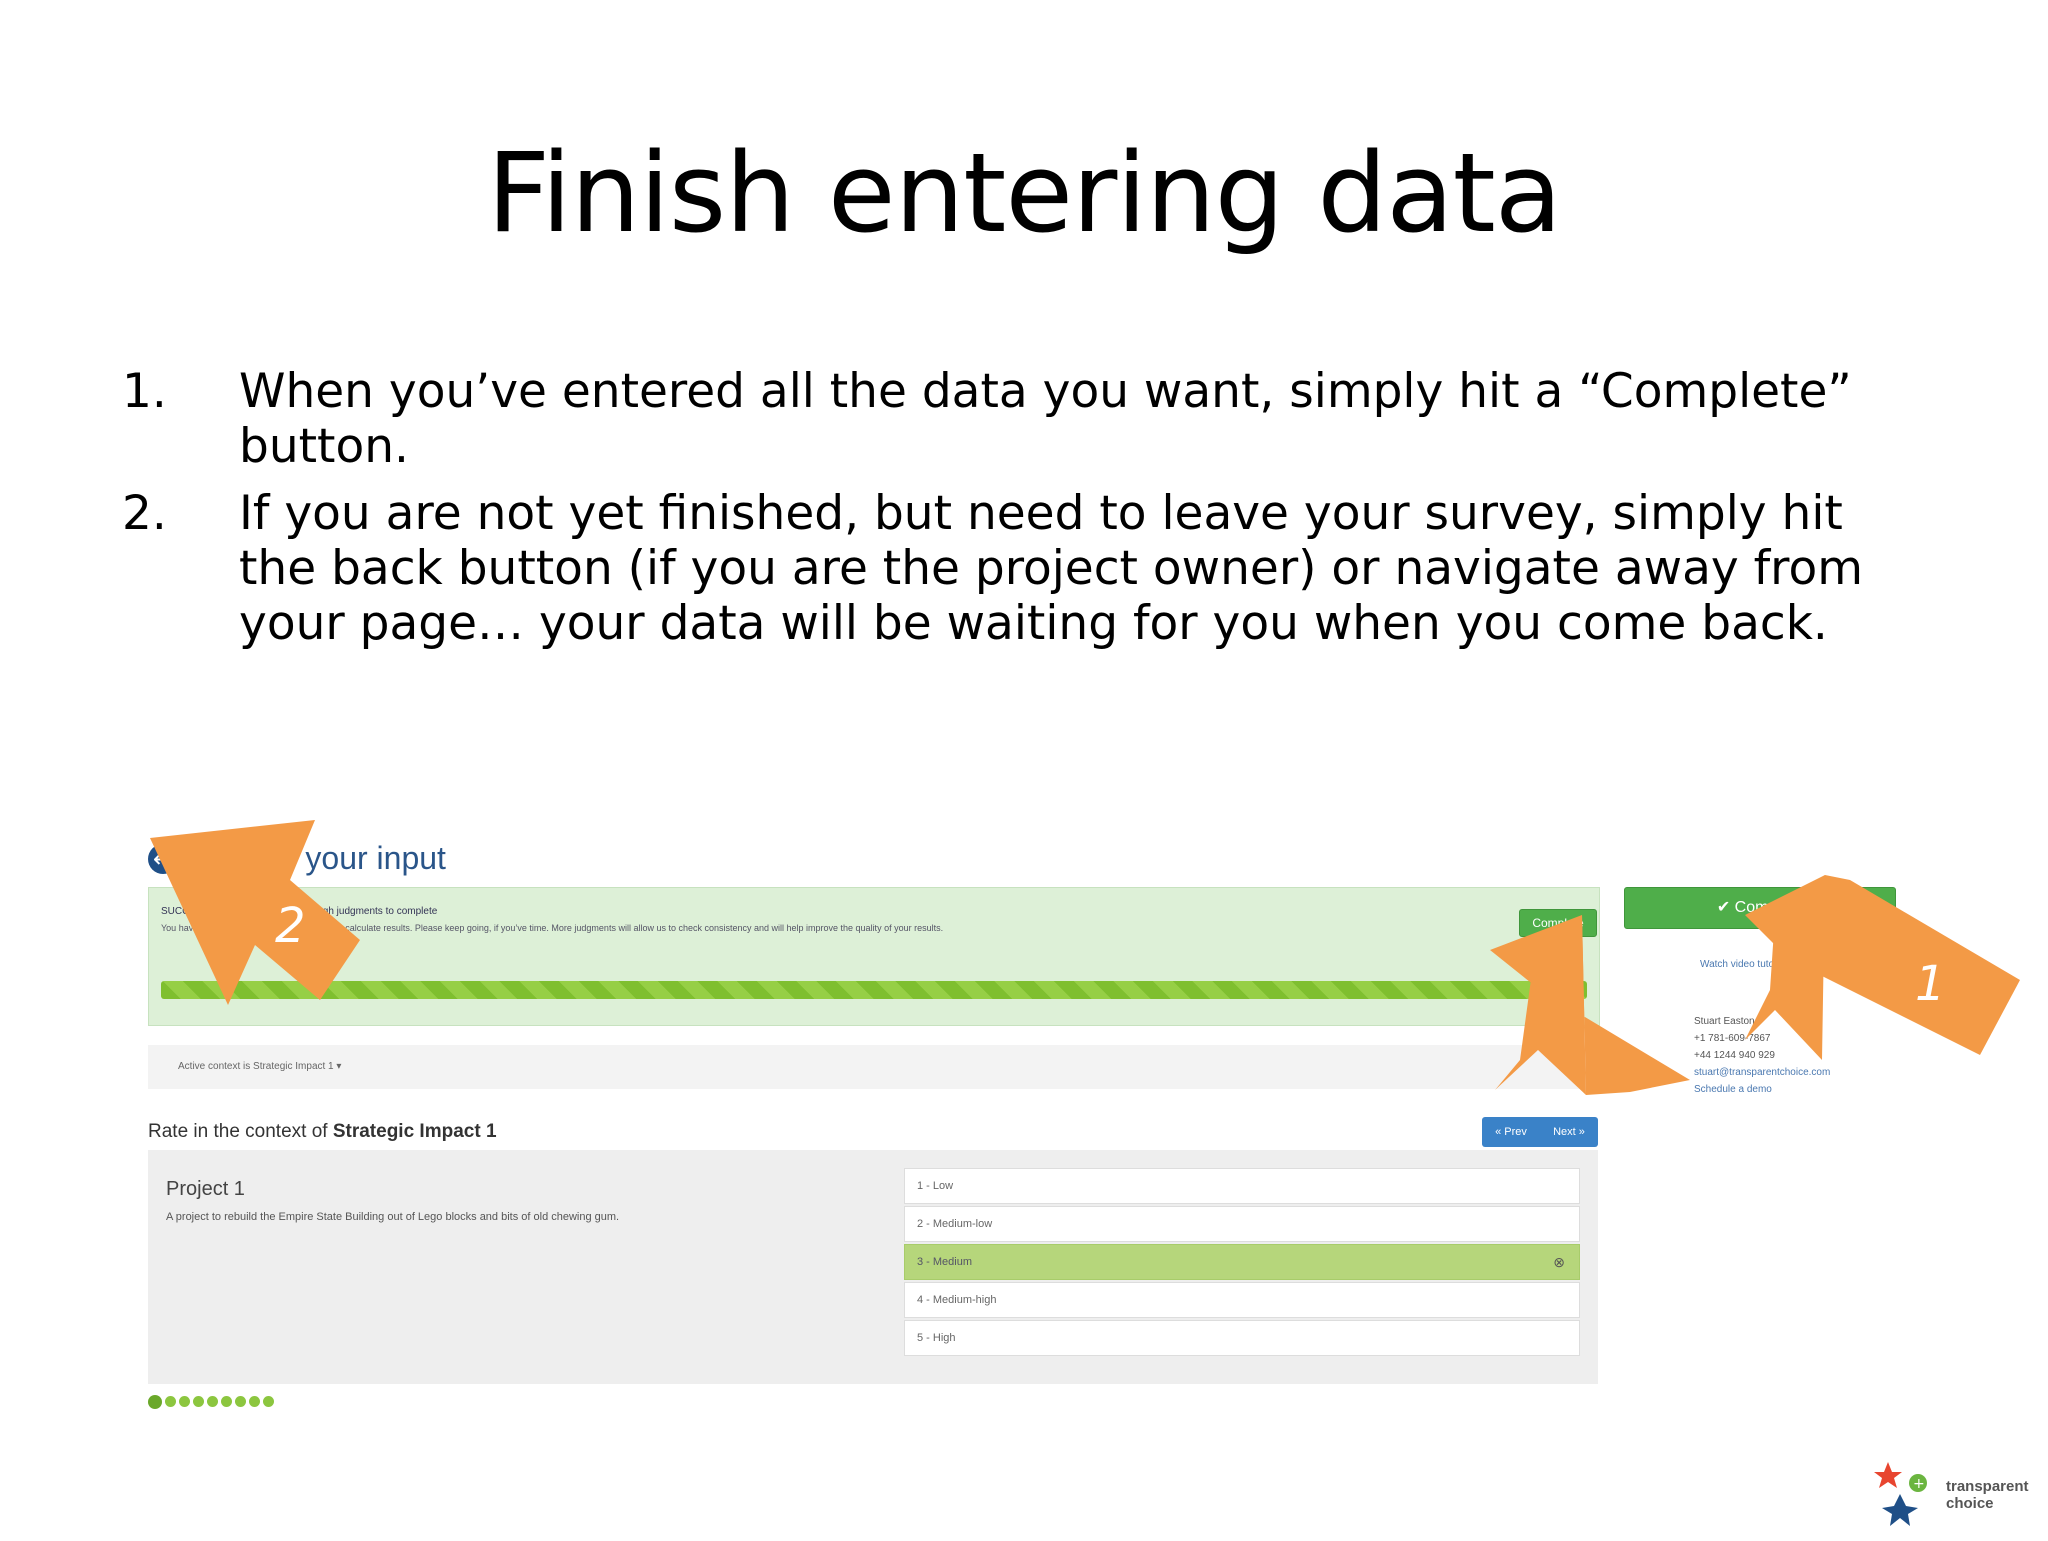 This screenshot has width=2048, height=1541. What do you see at coordinates (317, 858) in the screenshot?
I see `page-title: Provide your input` at bounding box center [317, 858].